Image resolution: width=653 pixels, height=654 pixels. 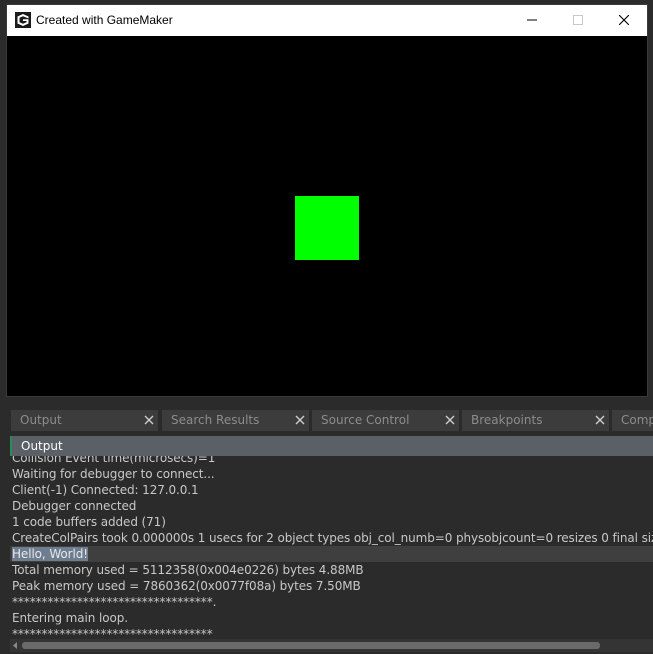 What do you see at coordinates (15, 645) in the screenshot?
I see `scroll-left-icon` at bounding box center [15, 645].